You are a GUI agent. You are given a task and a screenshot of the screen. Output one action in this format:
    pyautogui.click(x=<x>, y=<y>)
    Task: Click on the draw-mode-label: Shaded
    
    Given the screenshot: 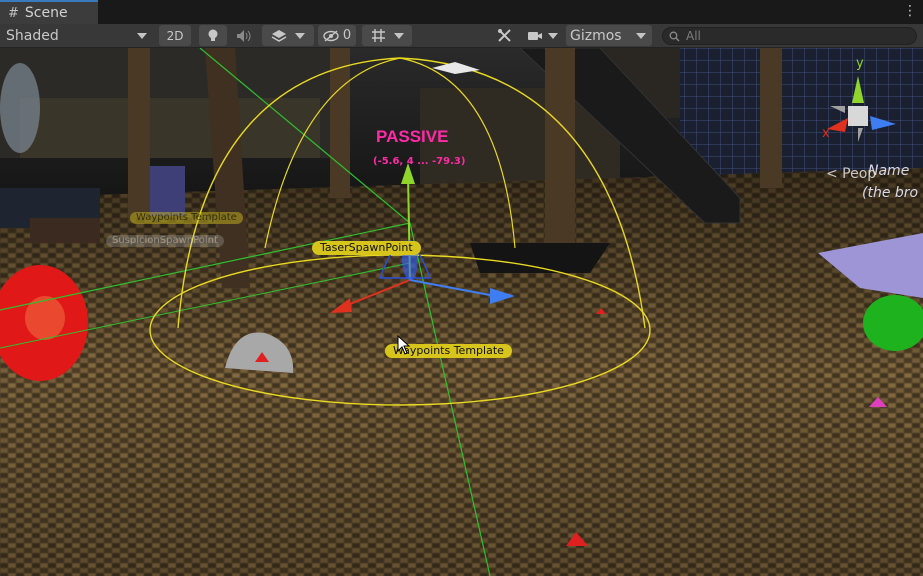 What is the action you would take?
    pyautogui.click(x=32, y=35)
    